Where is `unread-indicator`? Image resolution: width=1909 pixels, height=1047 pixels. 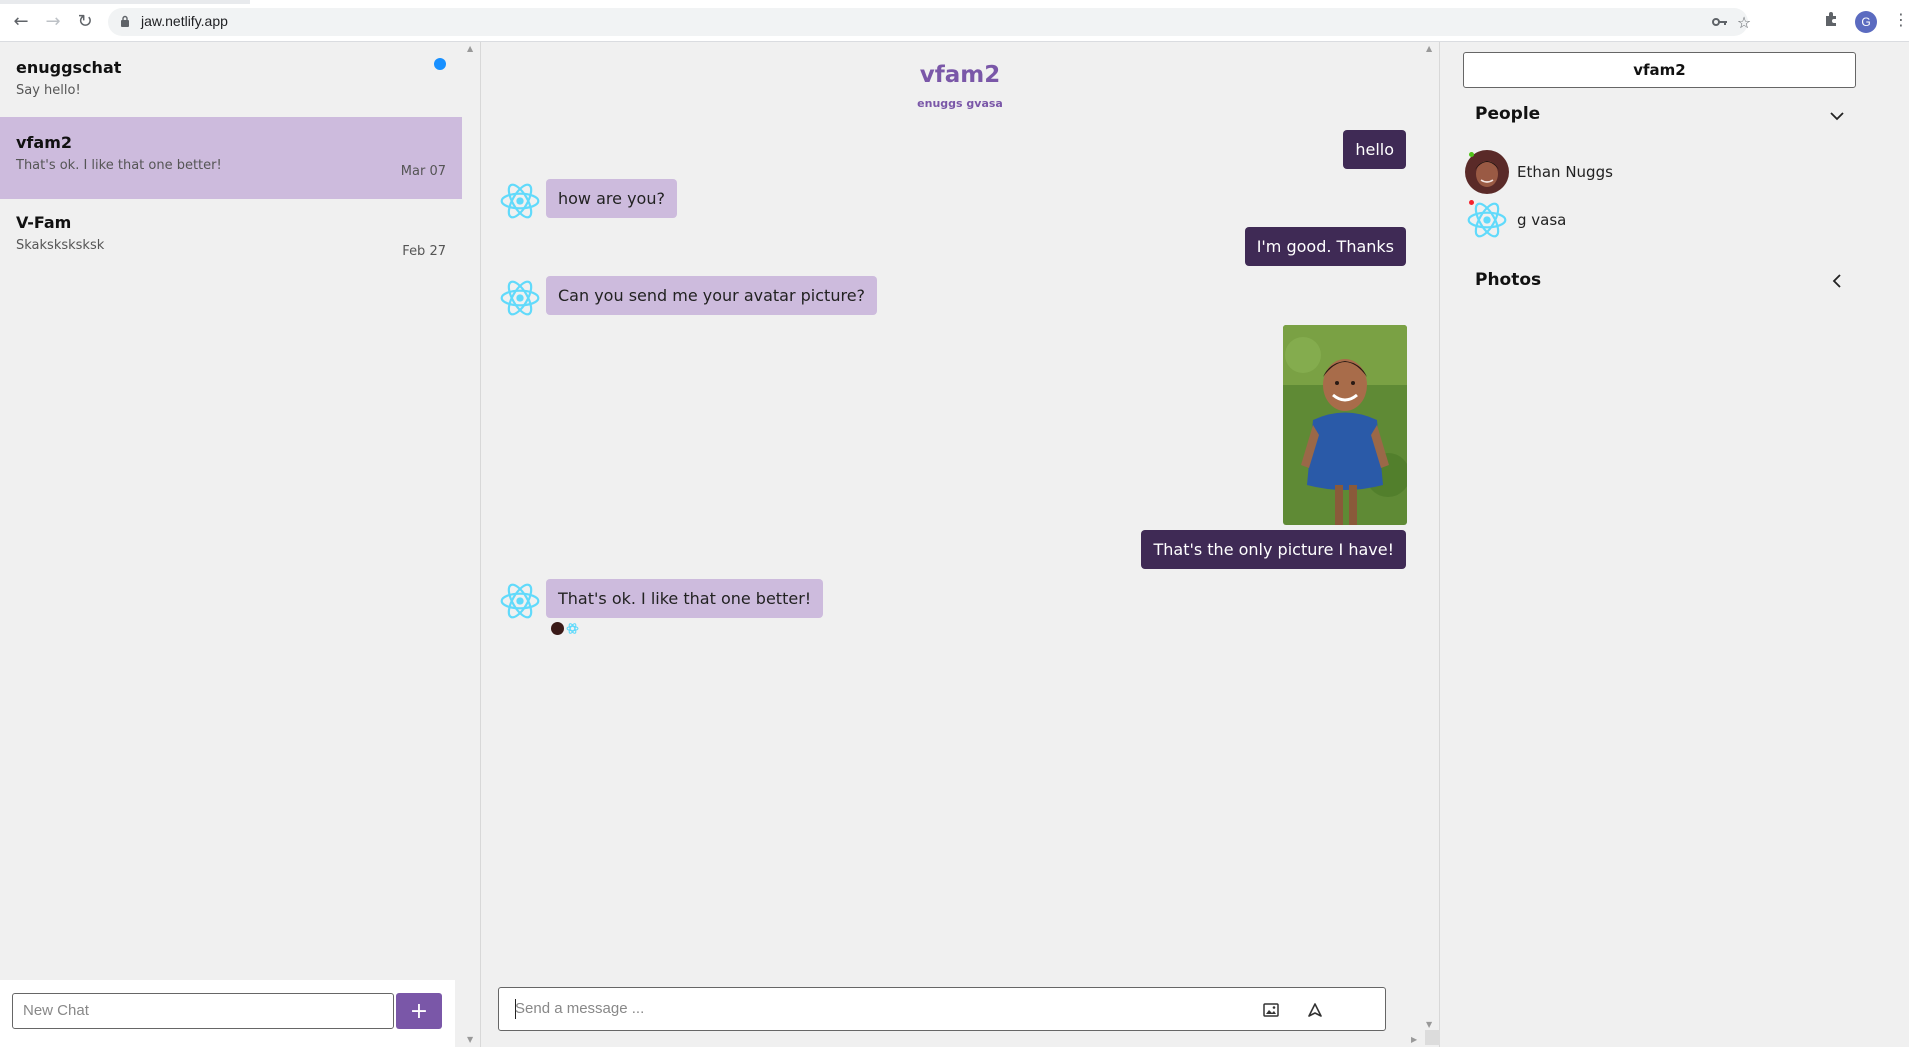
unread-indicator is located at coordinates (440, 64).